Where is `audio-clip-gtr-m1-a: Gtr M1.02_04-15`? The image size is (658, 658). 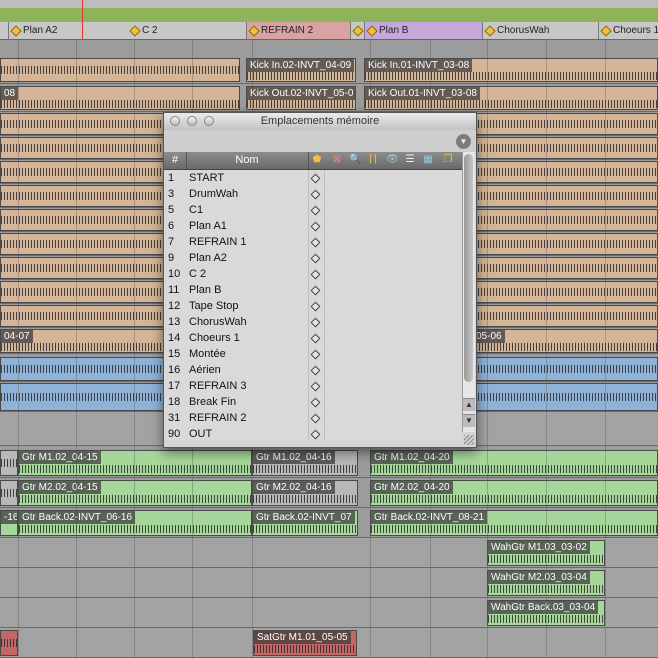 audio-clip-gtr-m1-a: Gtr M1.02_04-15 is located at coordinates (135, 463).